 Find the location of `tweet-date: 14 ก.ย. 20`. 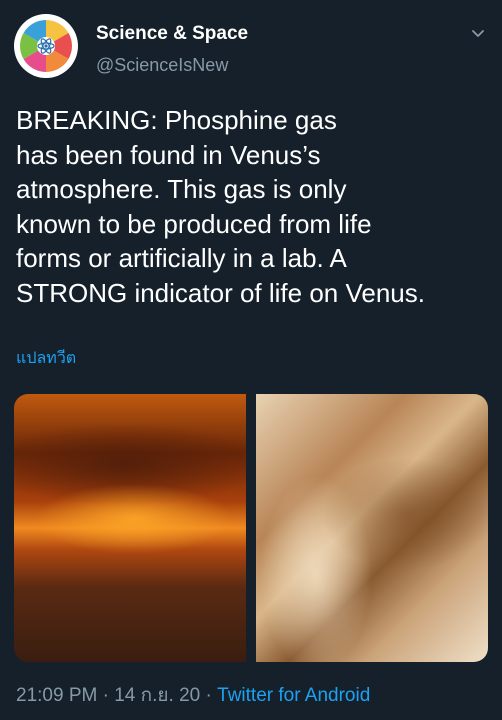

tweet-date: 14 ก.ย. 20 is located at coordinates (157, 695).